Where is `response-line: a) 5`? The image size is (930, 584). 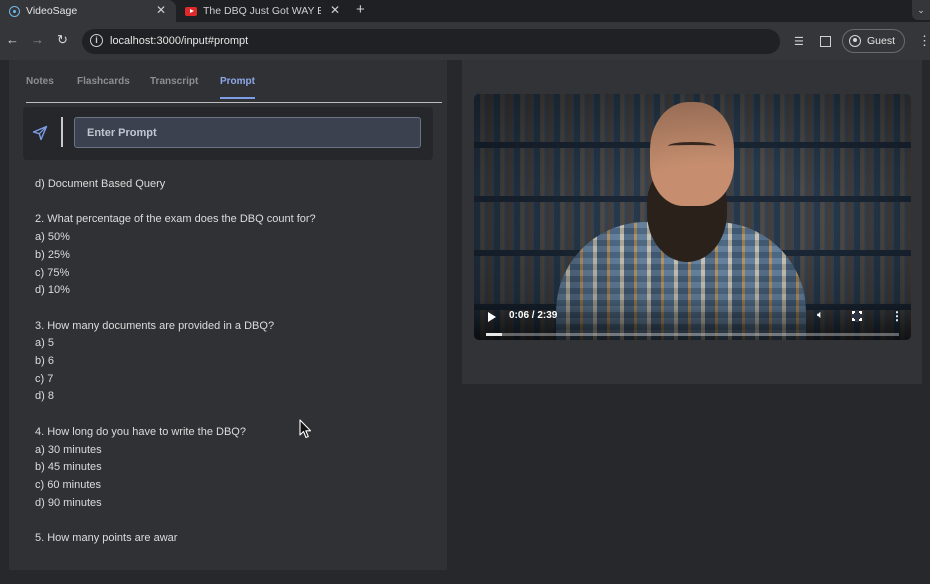 response-line: a) 5 is located at coordinates (44, 343).